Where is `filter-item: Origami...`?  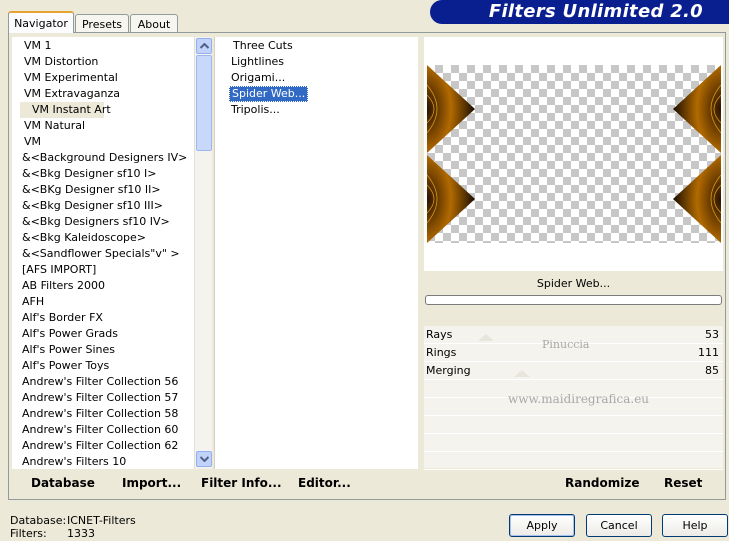
filter-item: Origami... is located at coordinates (258, 78).